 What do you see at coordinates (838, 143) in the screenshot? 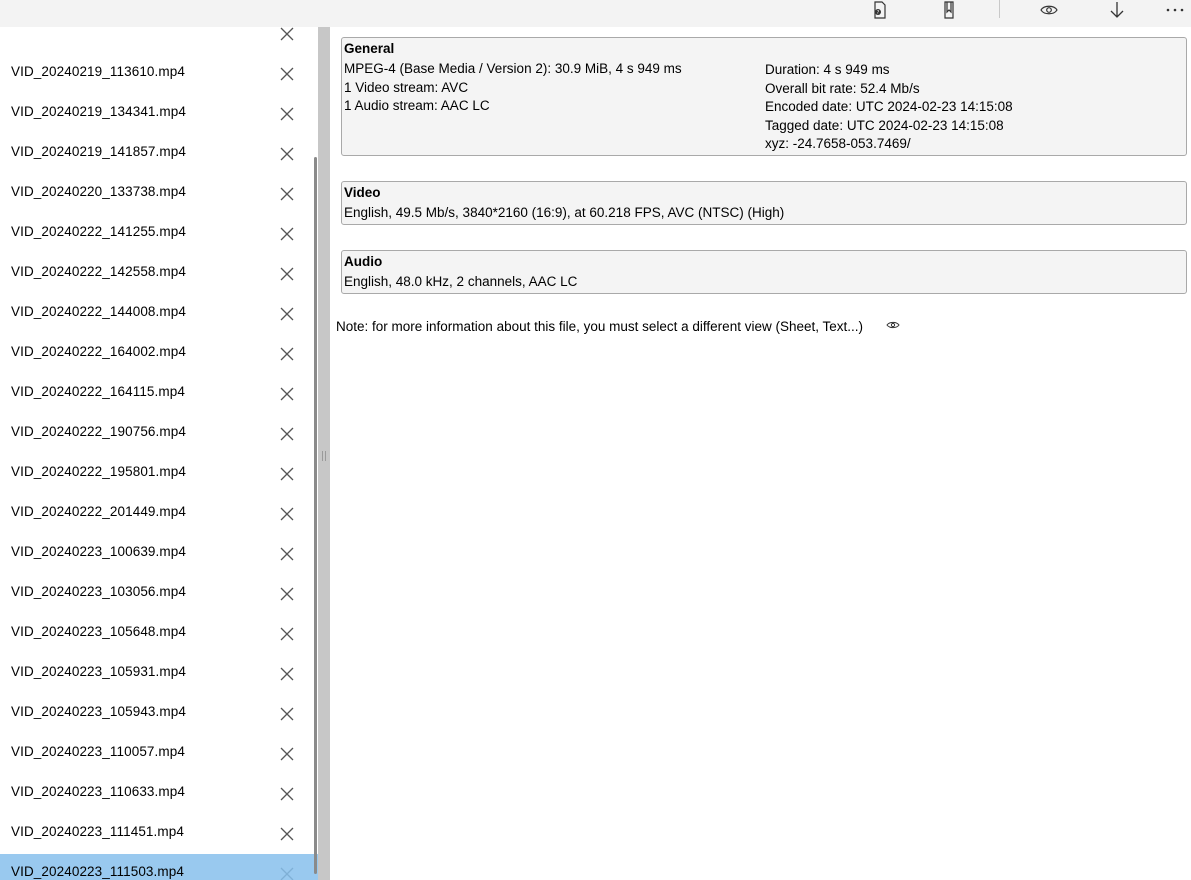
I see `general-line: xyz: -24.7658-053.7469/` at bounding box center [838, 143].